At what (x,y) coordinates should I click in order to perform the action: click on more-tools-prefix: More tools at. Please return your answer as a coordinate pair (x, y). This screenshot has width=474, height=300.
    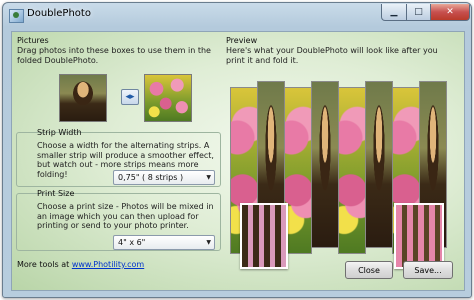
    Looking at the image, I should click on (43, 264).